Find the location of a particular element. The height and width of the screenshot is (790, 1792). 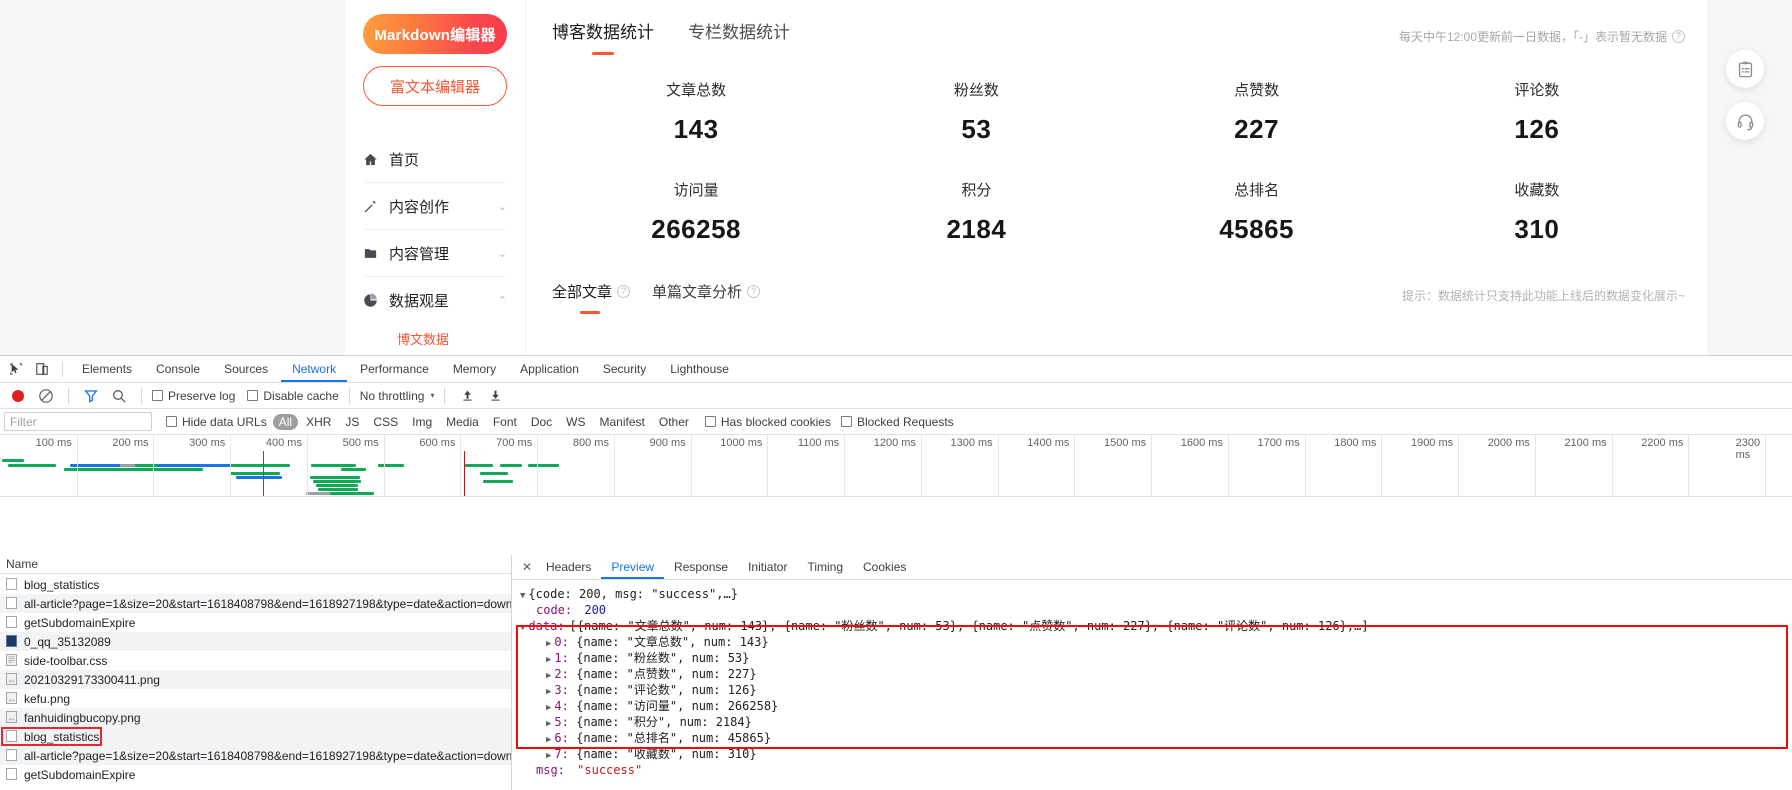

download-icon is located at coordinates (495, 396).